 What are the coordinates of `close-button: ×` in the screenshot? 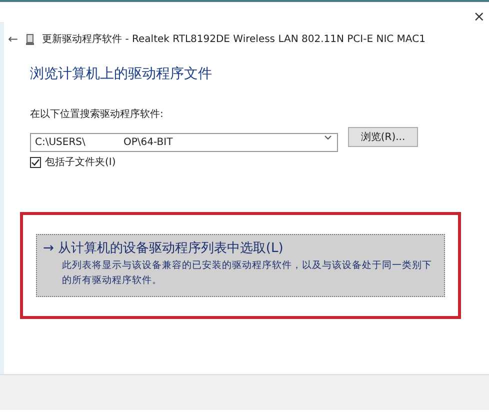 It's located at (479, 19).